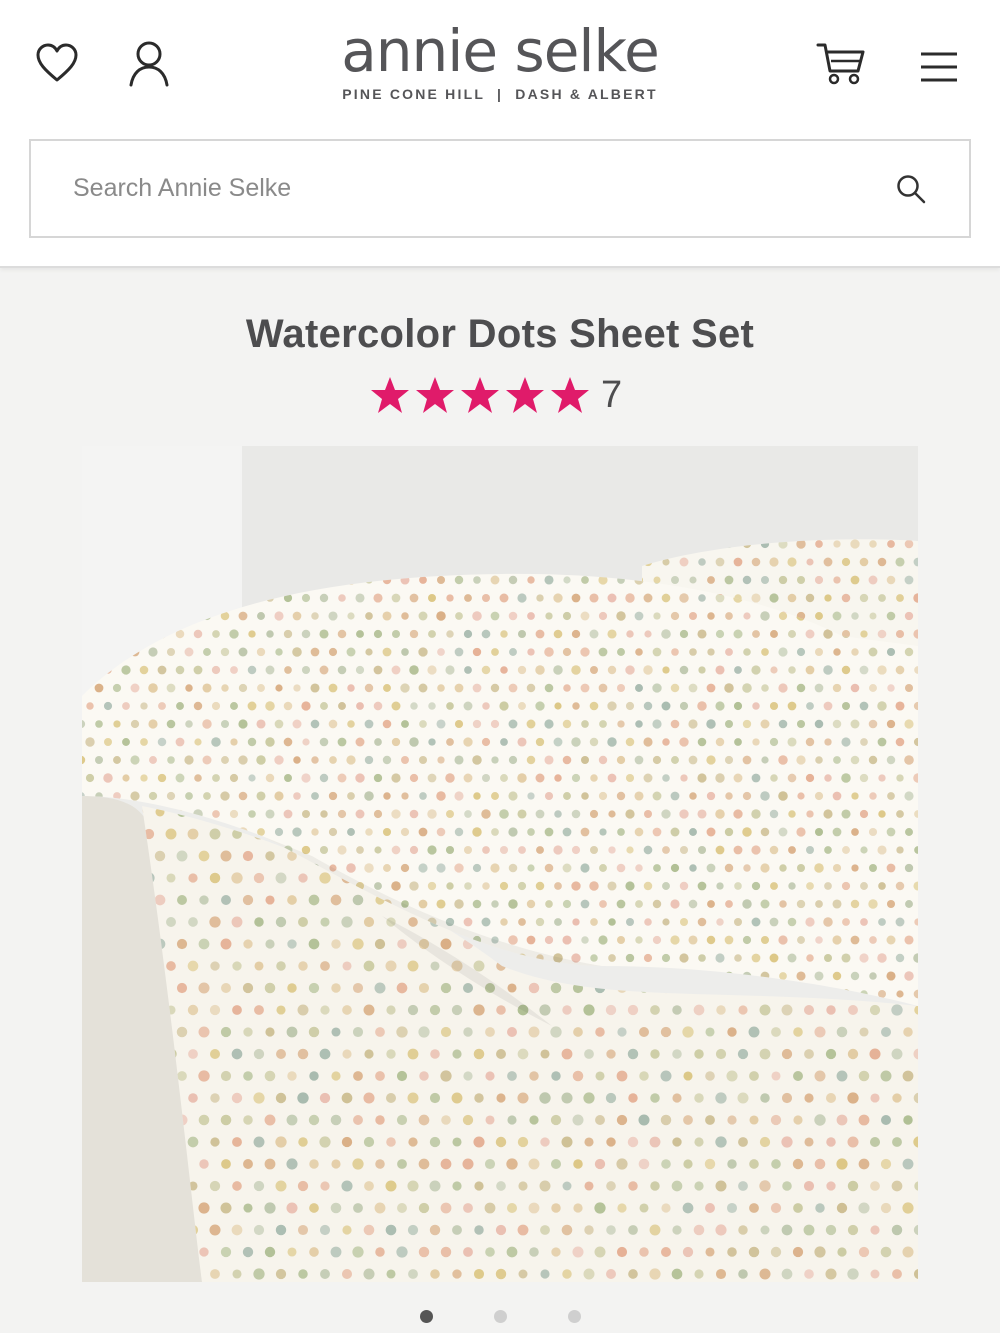 Image resolution: width=1000 pixels, height=1333 pixels. Describe the element at coordinates (496, 395) in the screenshot. I see `product-rating: 7` at that location.